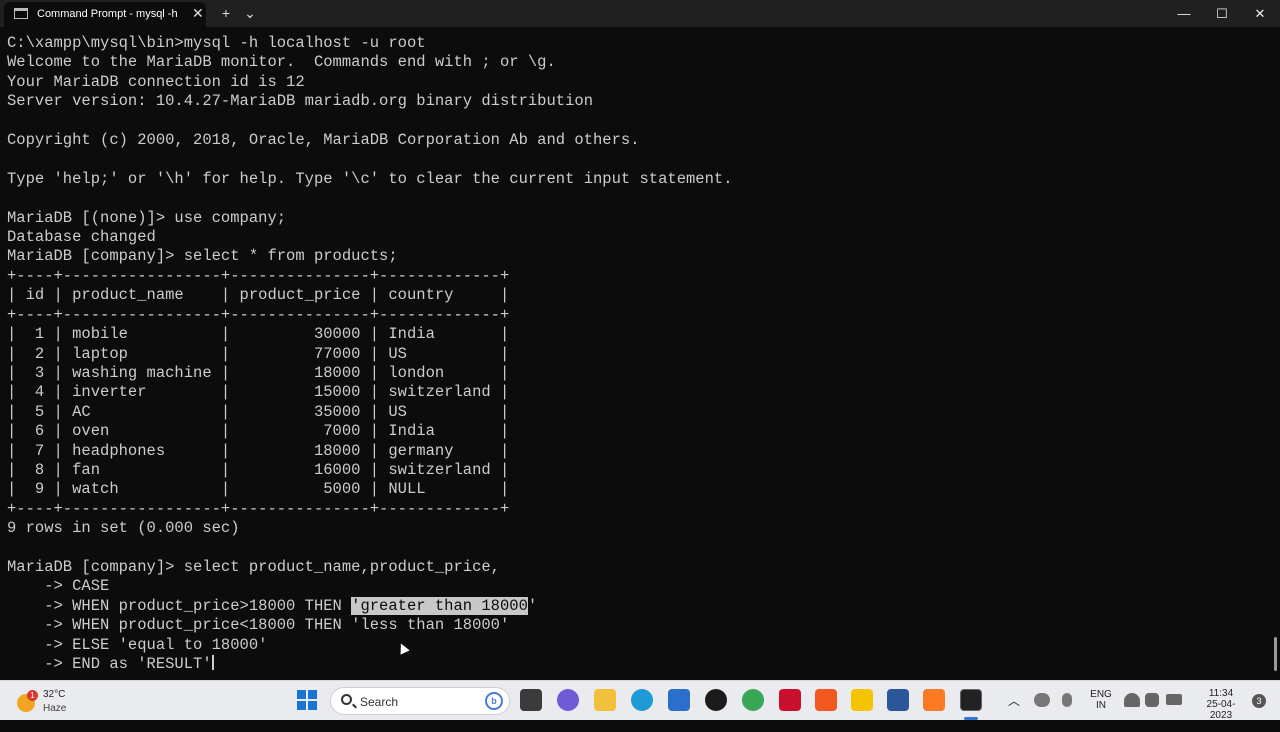  What do you see at coordinates (971, 700) in the screenshot?
I see `terminal-app-icon` at bounding box center [971, 700].